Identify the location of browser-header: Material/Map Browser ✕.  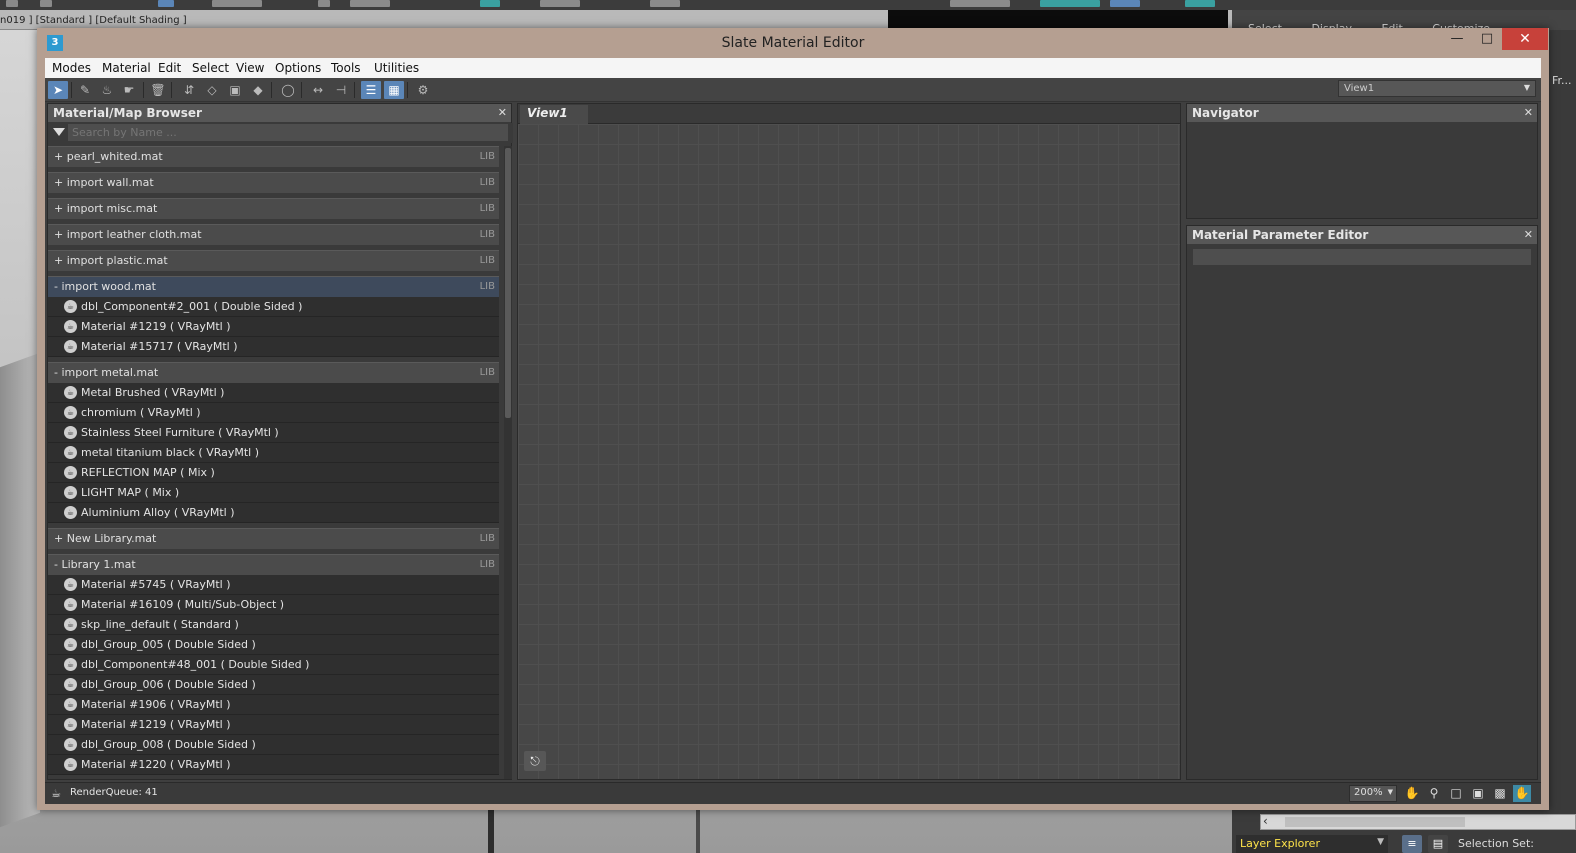
(279, 113).